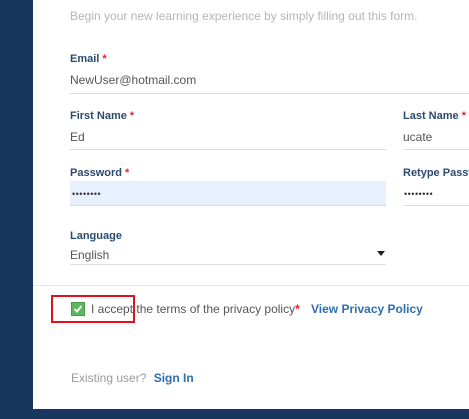 This screenshot has height=419, width=469. I want to click on email-label-text: Email, so click(85, 59).